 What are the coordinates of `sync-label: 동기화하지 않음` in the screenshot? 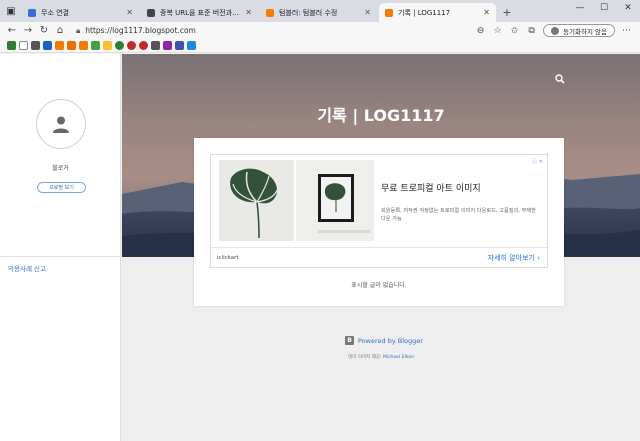 It's located at (585, 31).